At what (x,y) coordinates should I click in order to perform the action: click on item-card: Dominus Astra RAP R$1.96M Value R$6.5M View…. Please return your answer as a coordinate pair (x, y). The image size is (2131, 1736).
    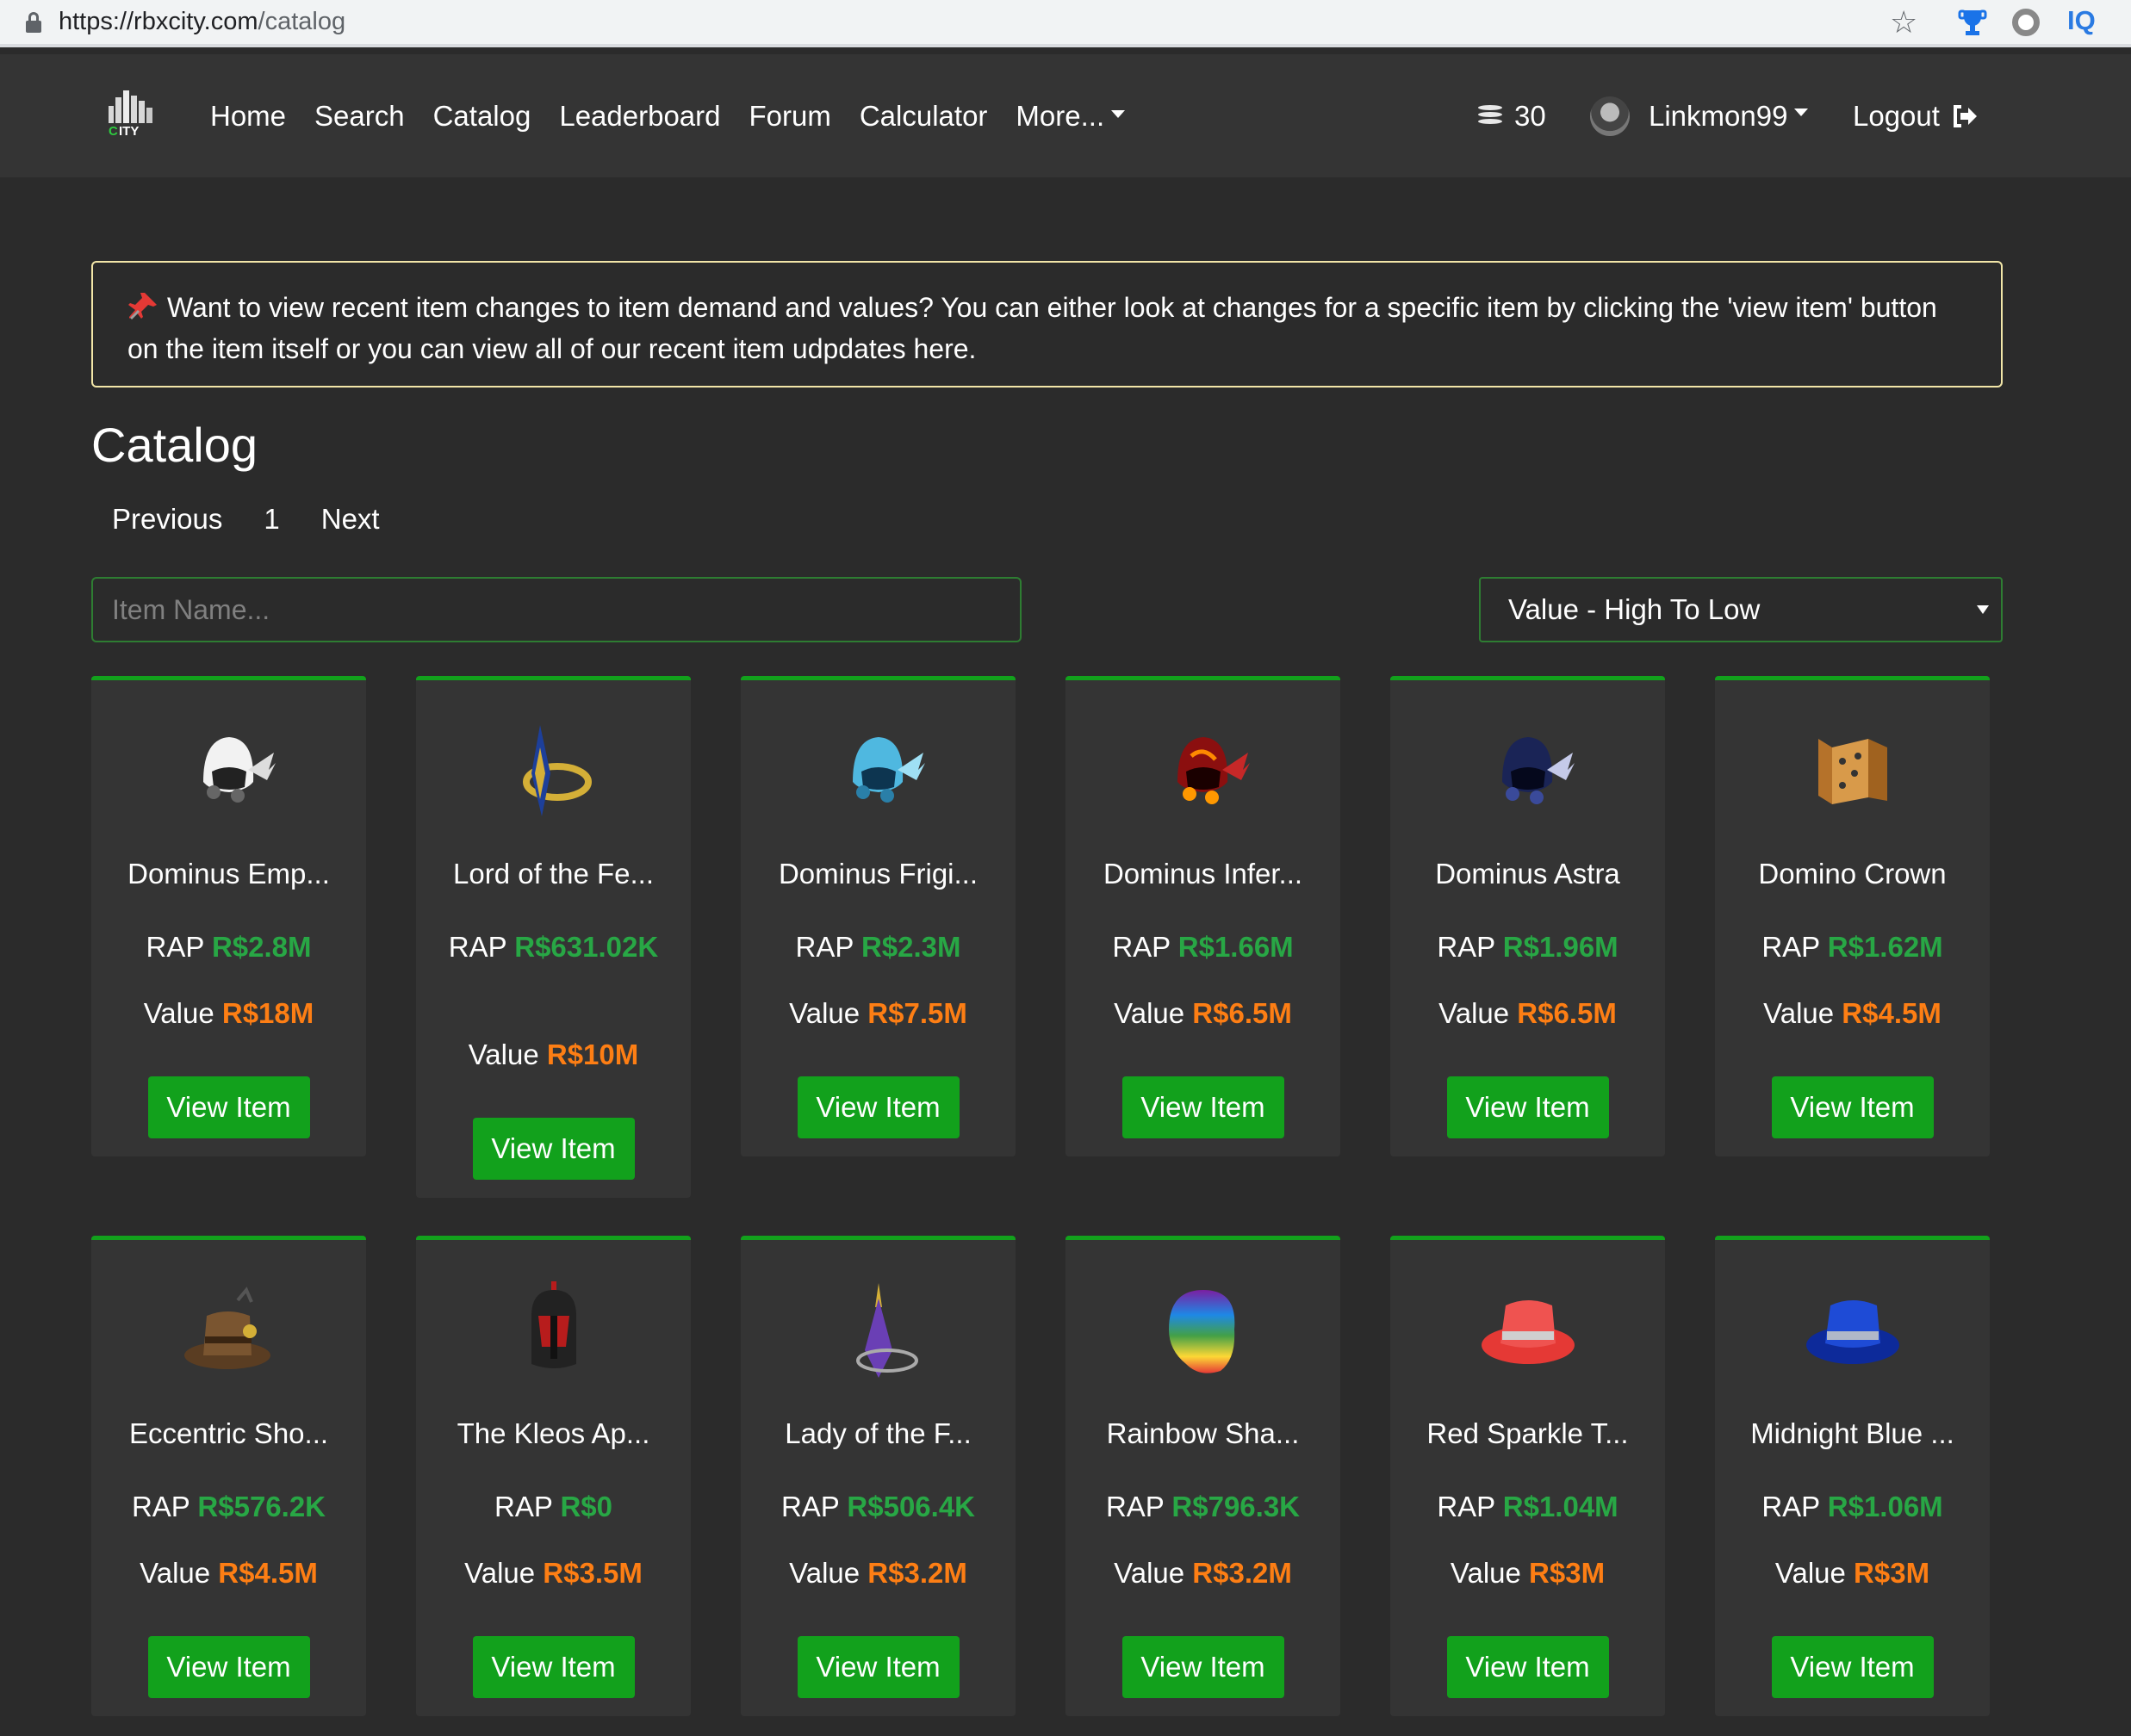
    Looking at the image, I should click on (1527, 916).